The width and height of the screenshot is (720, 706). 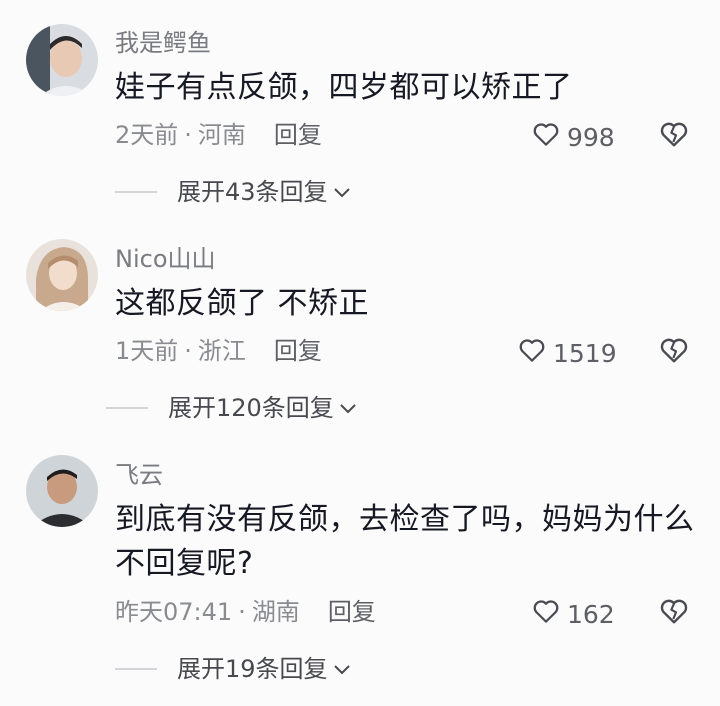 I want to click on comment-text: 这都反颌了 不矫正, so click(x=242, y=303).